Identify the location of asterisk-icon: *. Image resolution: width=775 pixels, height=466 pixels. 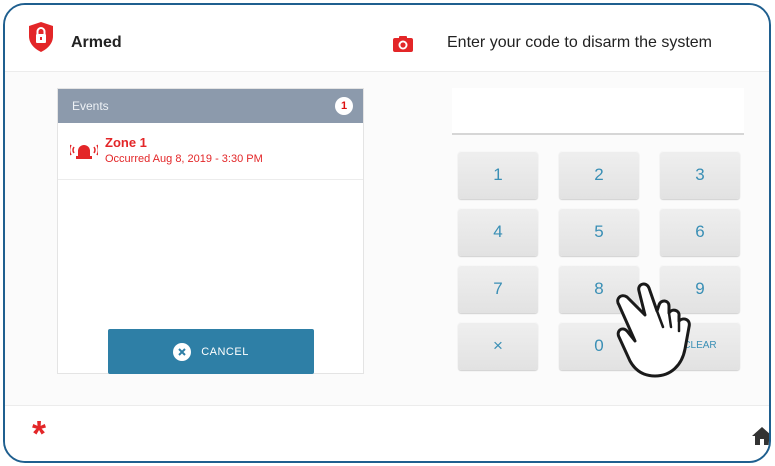
(39, 434).